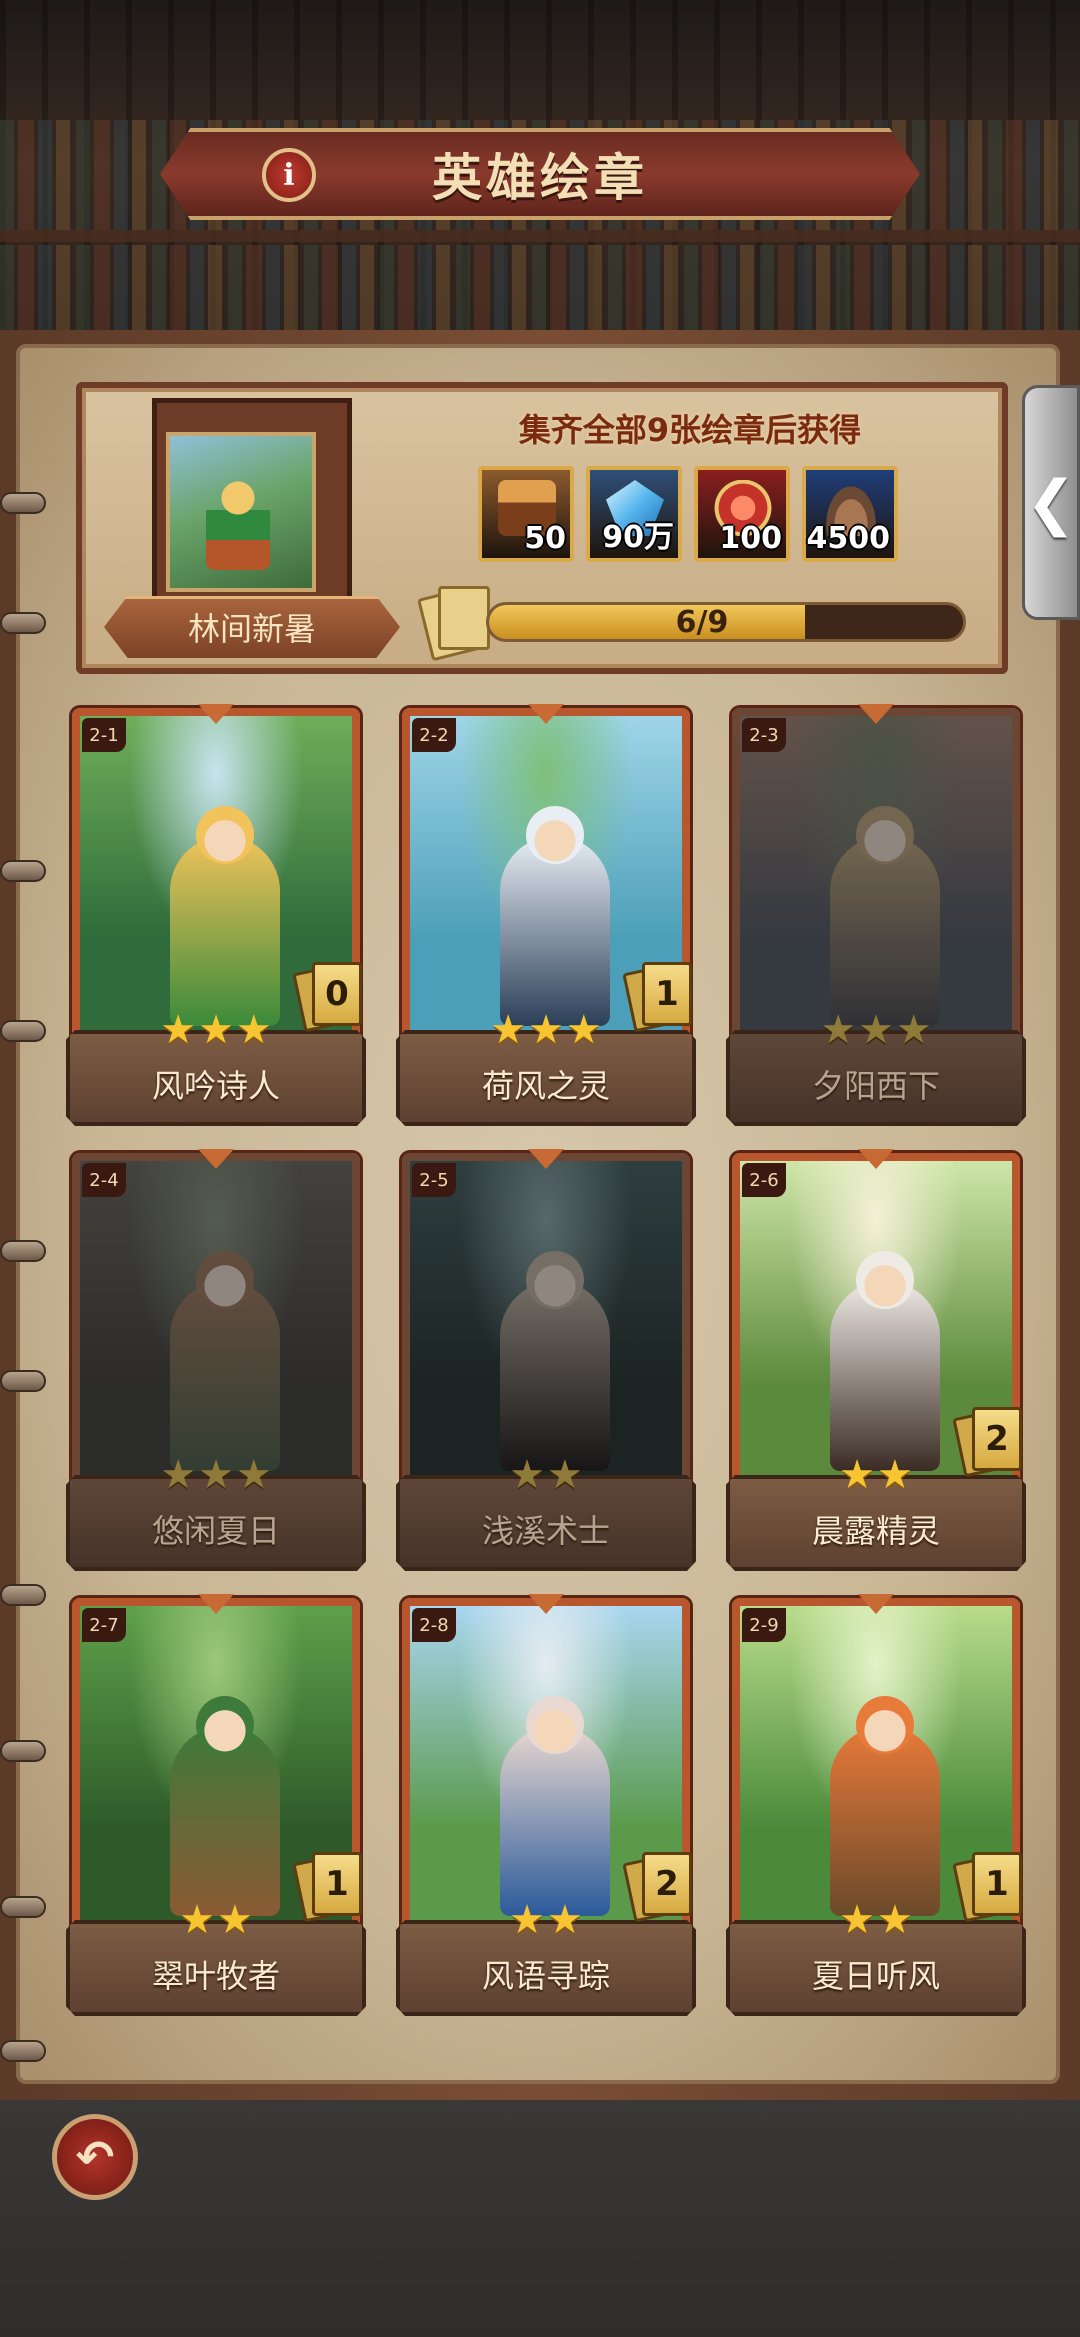 The image size is (1080, 2337). I want to click on card-number-badge: 2-9, so click(764, 1625).